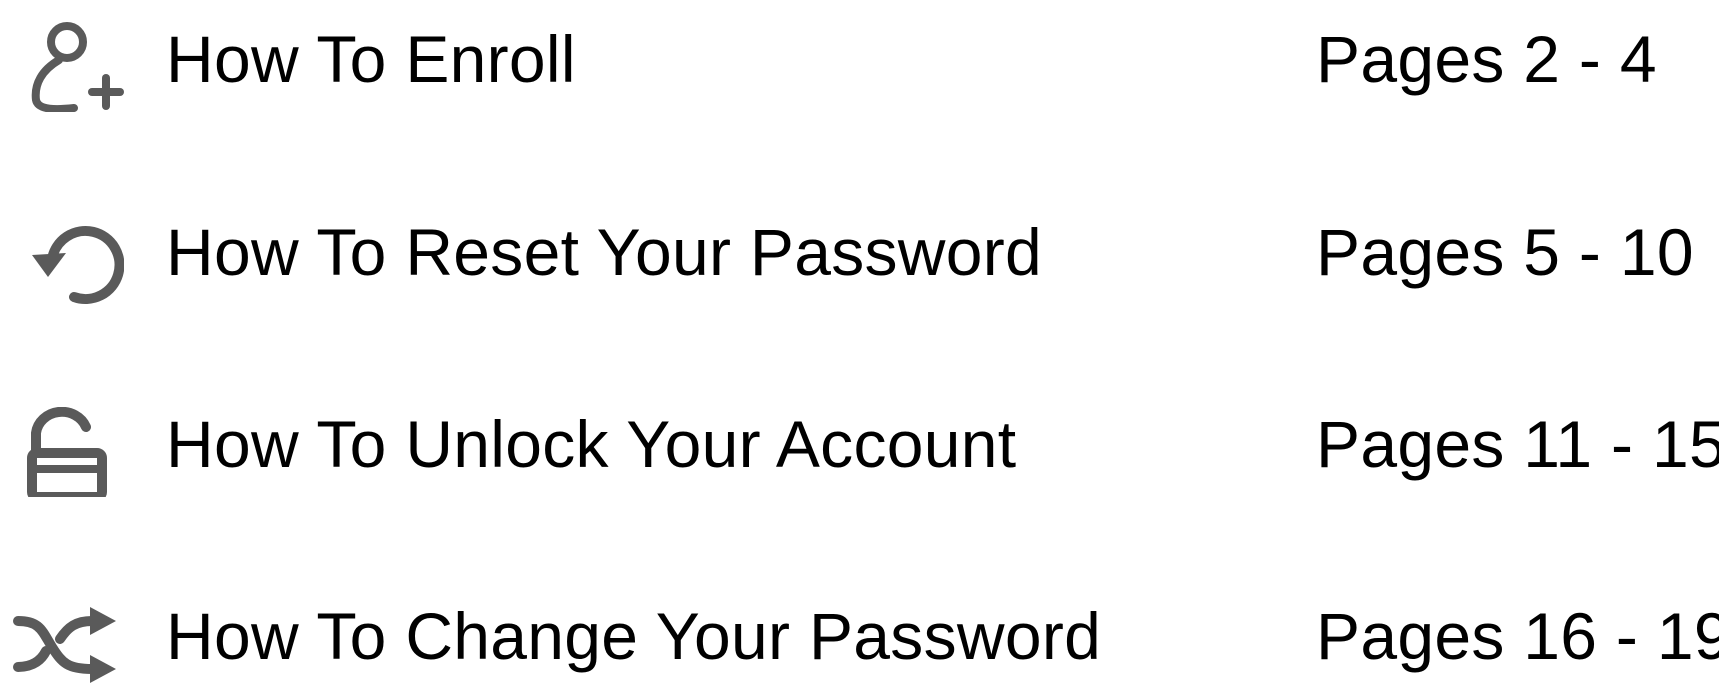 The height and width of the screenshot is (691, 1719). Describe the element at coordinates (1517, 444) in the screenshot. I see `toc-item-pages: Pages 11 - 15` at that location.